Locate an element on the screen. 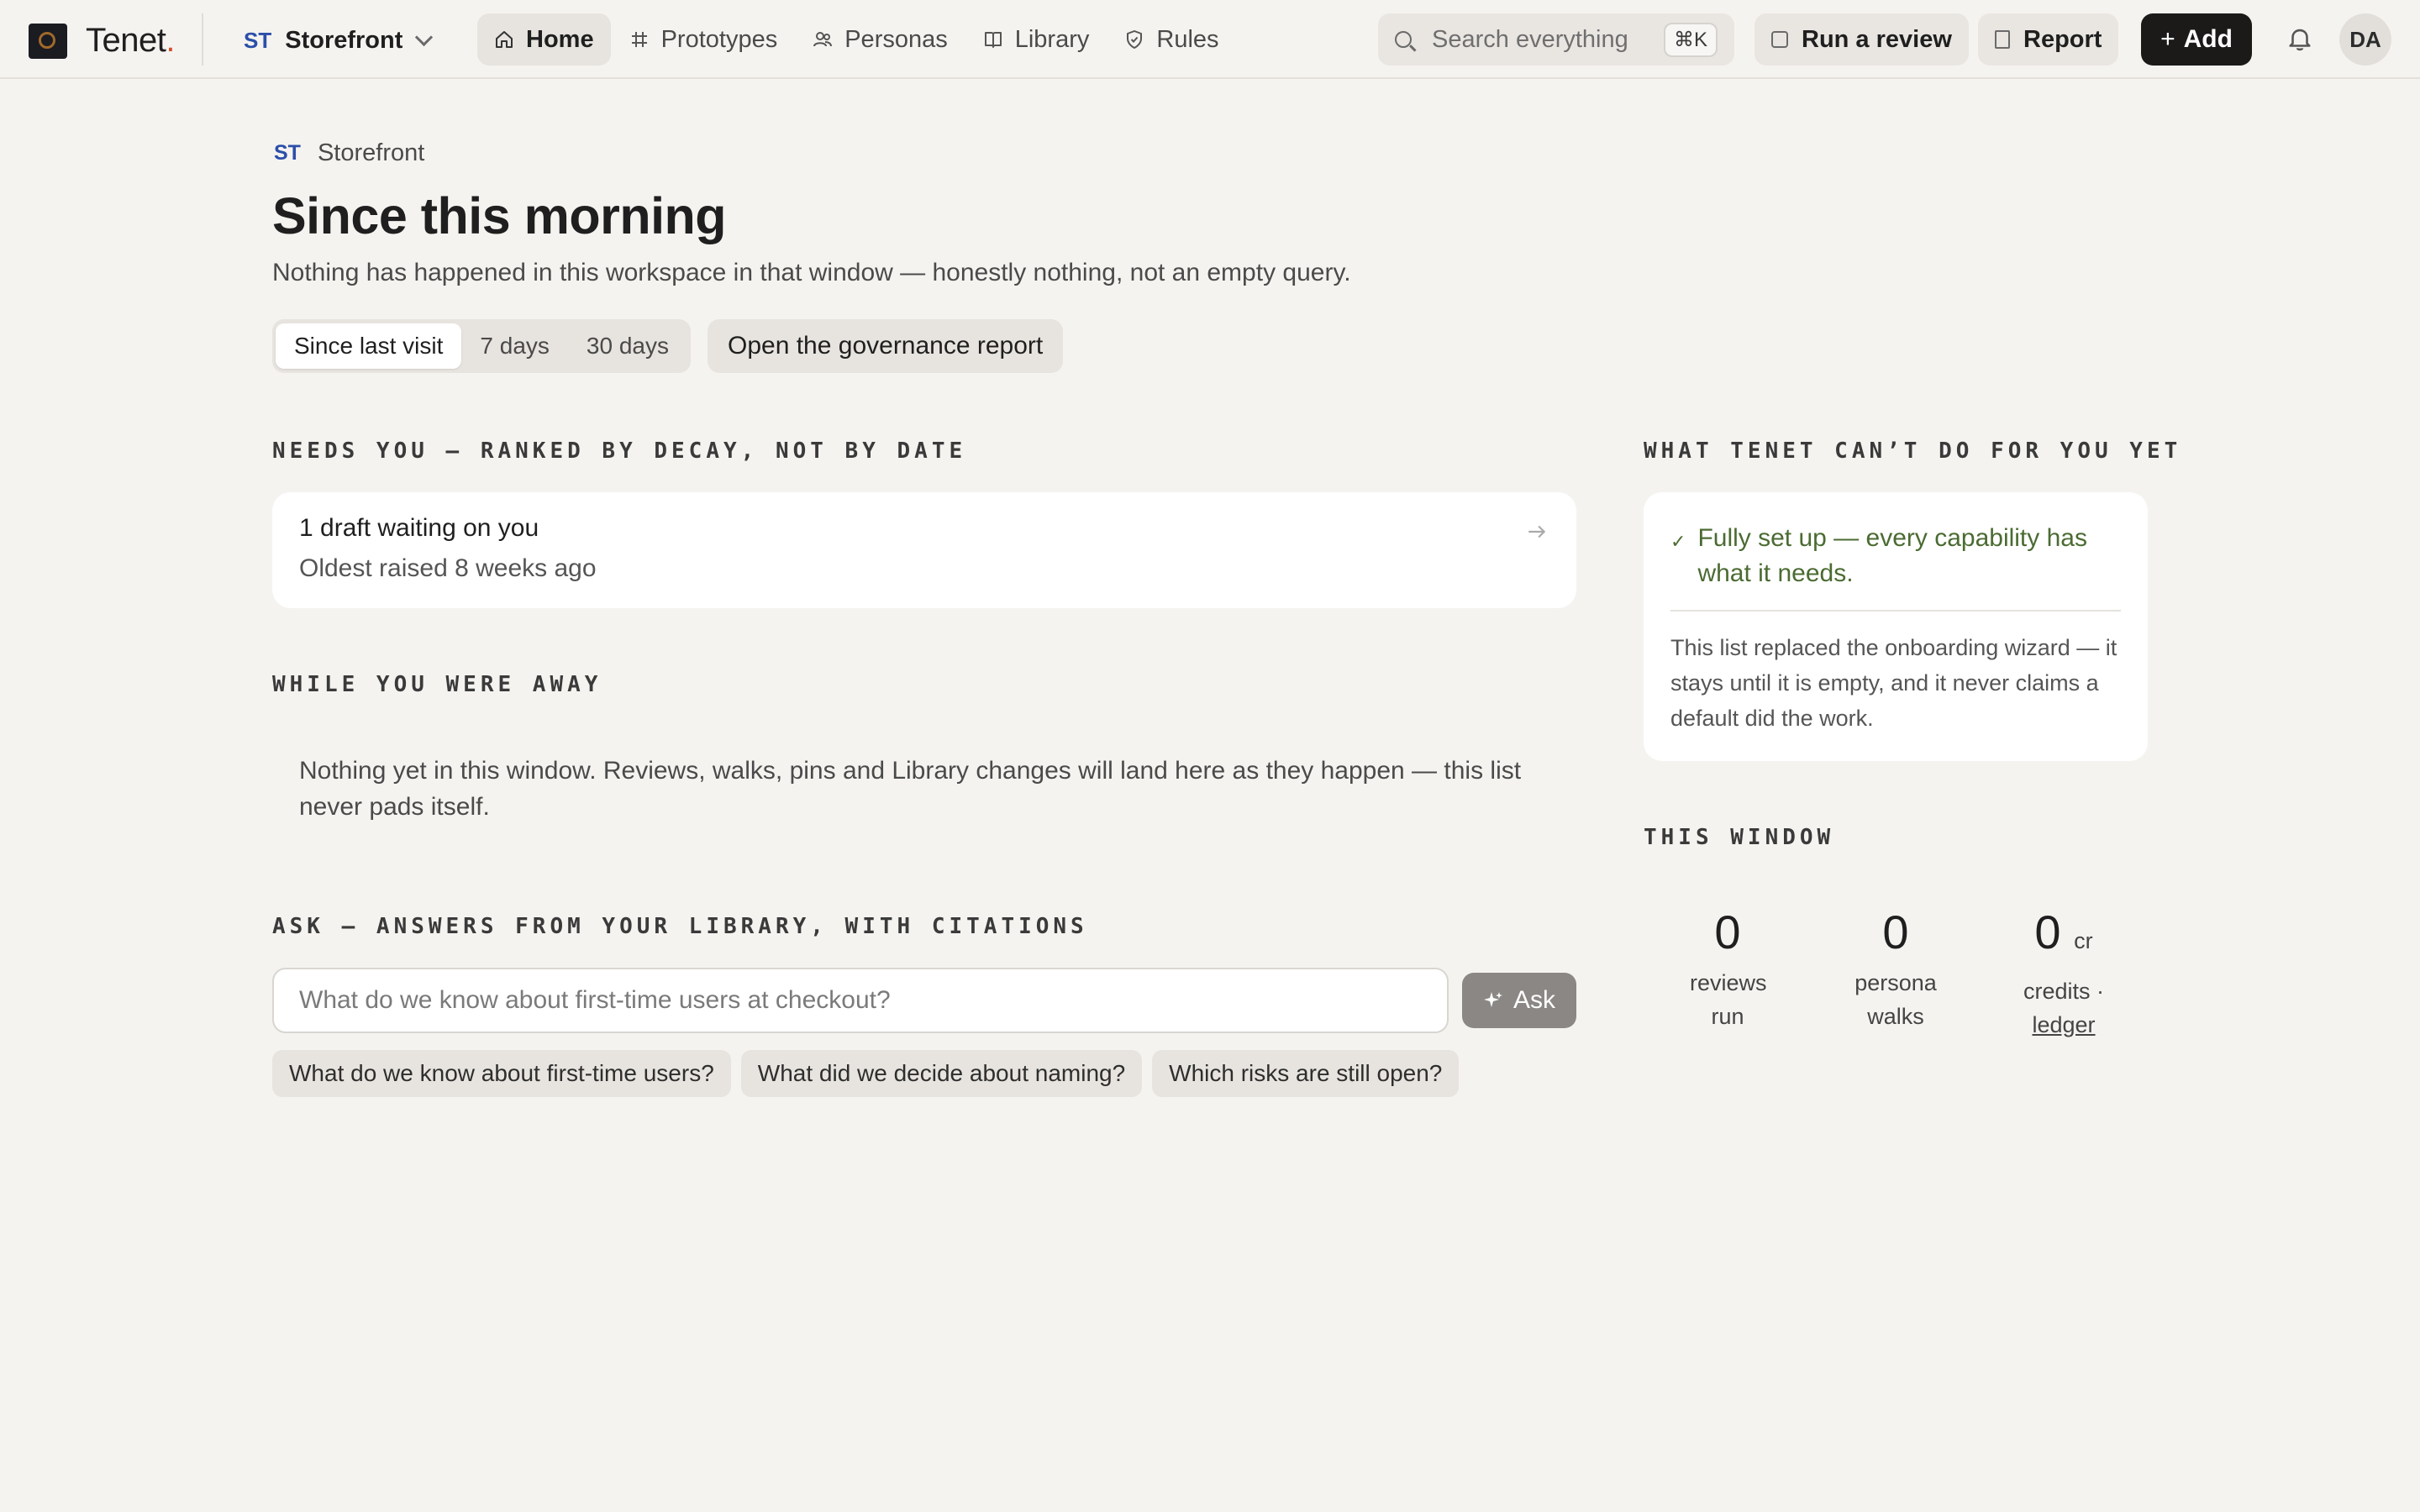  crumb-workspace-name: Storefront is located at coordinates (371, 152).